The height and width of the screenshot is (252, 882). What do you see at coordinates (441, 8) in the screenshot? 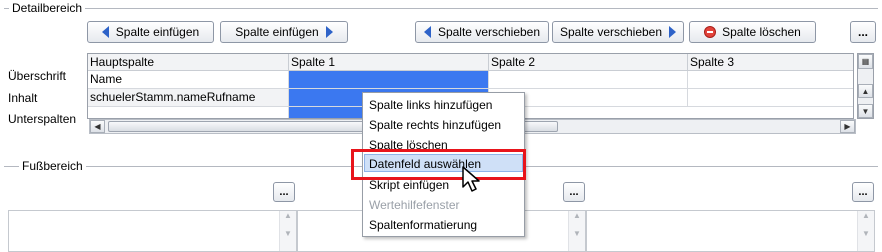
I see `detail-separator` at bounding box center [441, 8].